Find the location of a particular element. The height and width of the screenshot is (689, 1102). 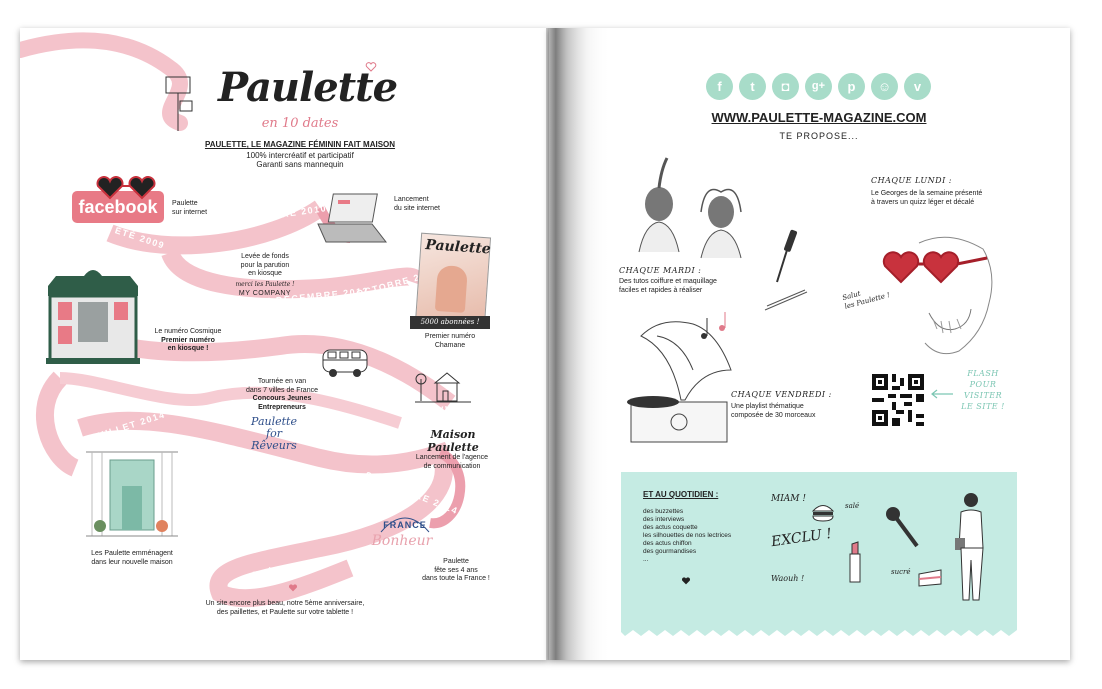

pinterest-icon: p is located at coordinates (851, 86).